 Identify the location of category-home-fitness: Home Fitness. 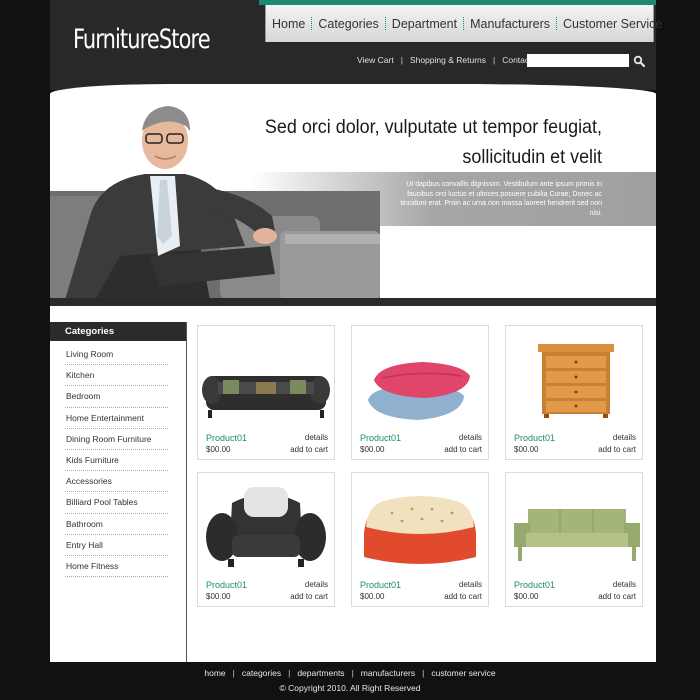
(116, 567).